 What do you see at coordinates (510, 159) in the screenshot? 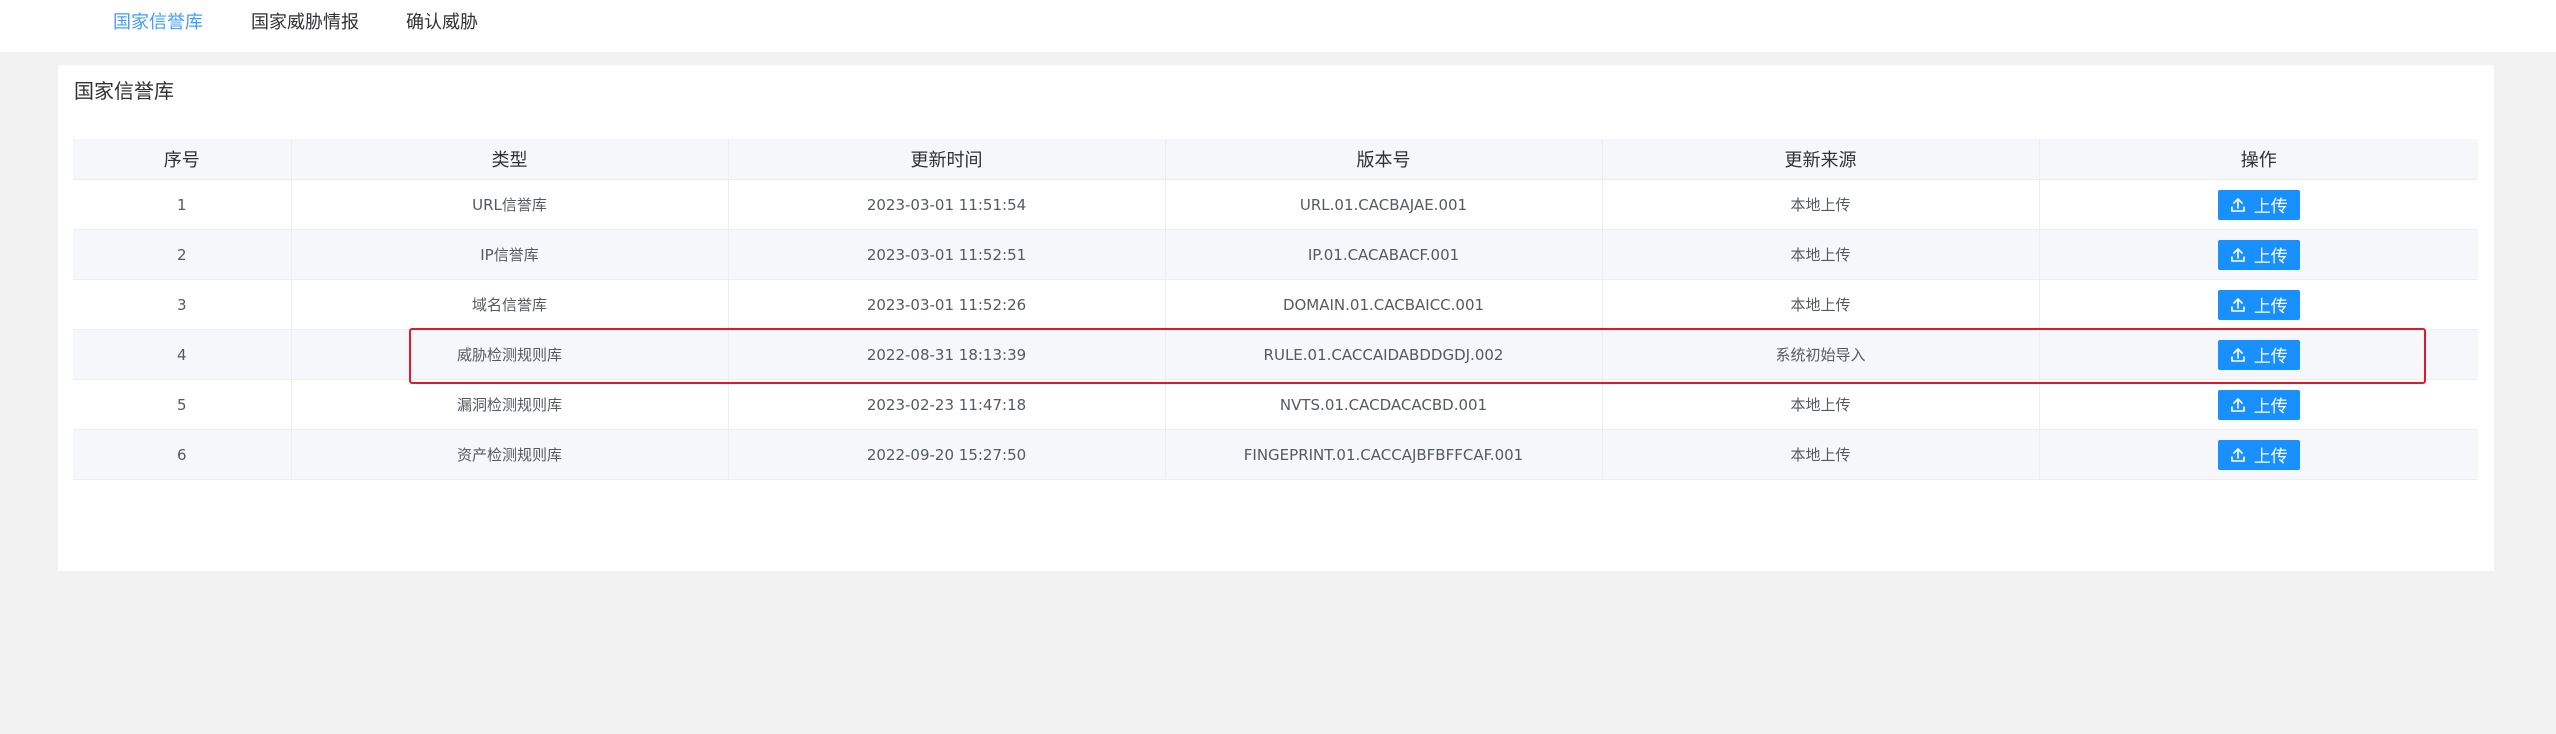
I see `header-type: 类型` at bounding box center [510, 159].